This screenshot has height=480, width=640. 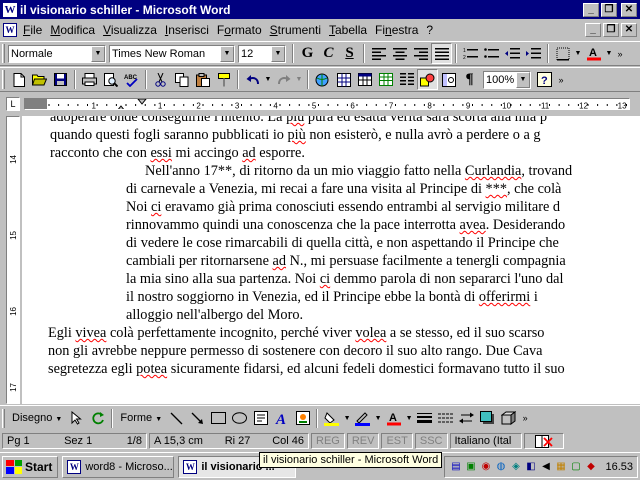 I want to click on menu-finestra: Finestra, so click(x=396, y=30).